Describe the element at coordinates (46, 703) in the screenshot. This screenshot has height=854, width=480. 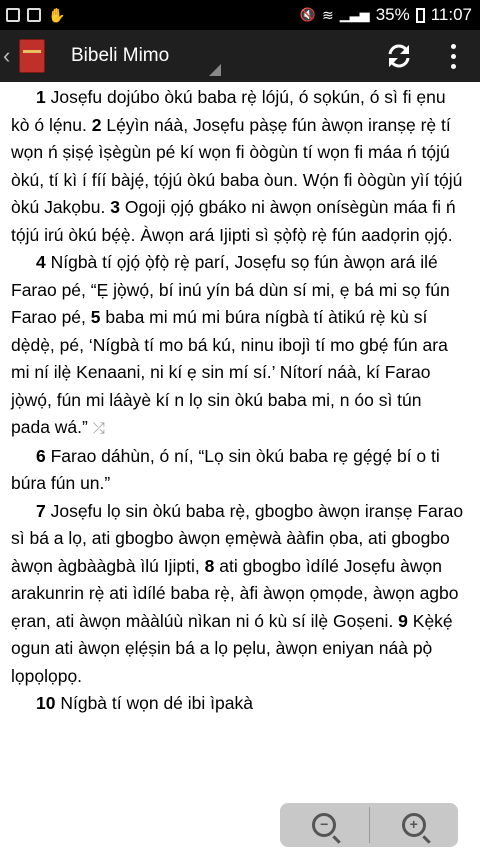
I see `verse-number: 10` at that location.